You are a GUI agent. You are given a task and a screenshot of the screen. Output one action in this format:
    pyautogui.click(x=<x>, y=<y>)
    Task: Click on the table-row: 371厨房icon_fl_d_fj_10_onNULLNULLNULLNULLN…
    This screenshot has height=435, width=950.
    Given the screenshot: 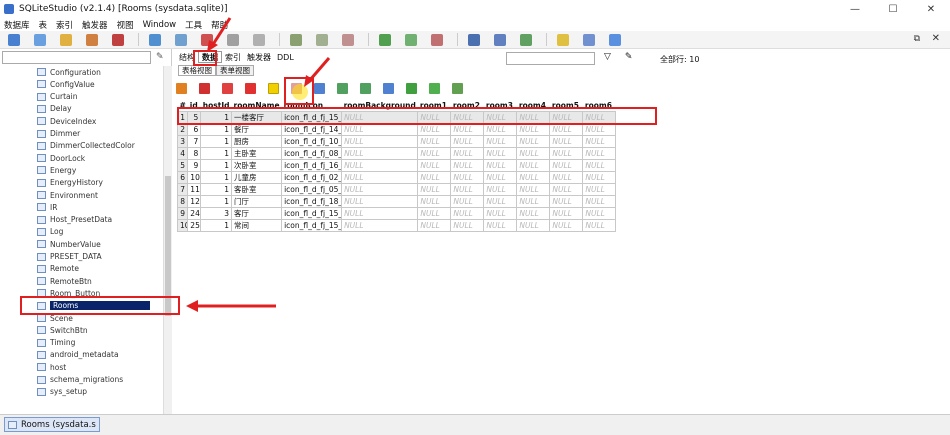 What is the action you would take?
    pyautogui.click(x=396, y=141)
    